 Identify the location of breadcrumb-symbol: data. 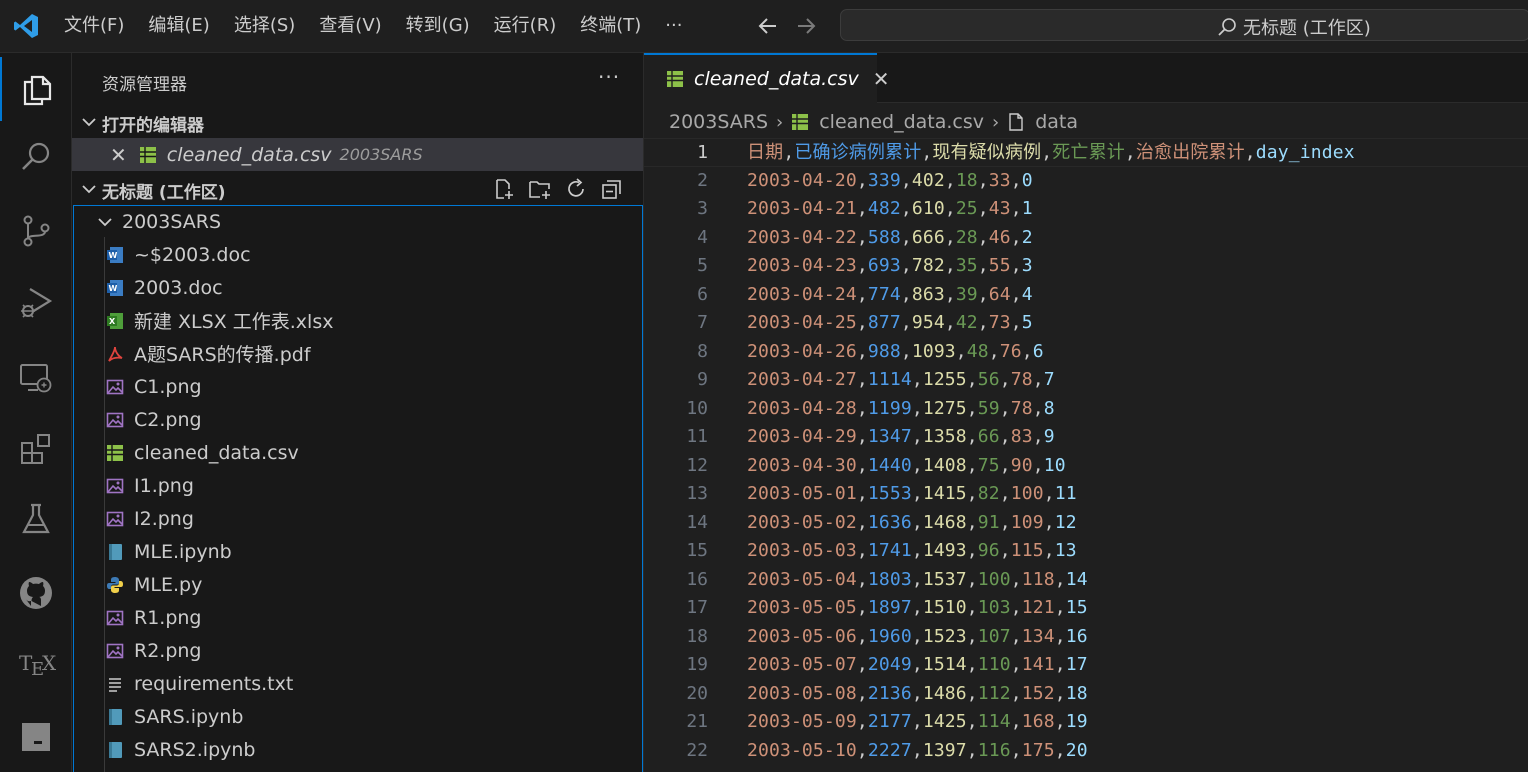
(1056, 122).